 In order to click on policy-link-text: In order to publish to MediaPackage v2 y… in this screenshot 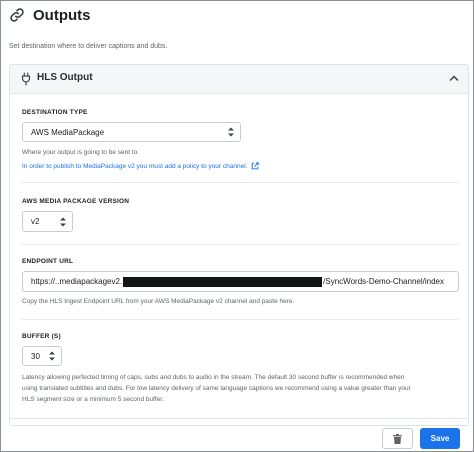, I will do `click(134, 166)`.